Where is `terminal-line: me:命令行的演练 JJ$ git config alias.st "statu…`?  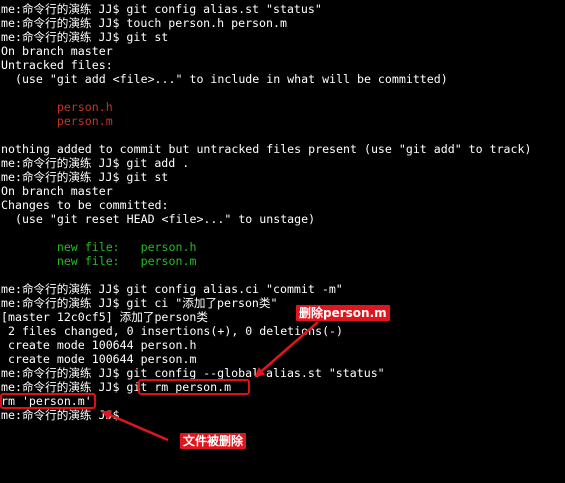
terminal-line: me:命令行的演练 JJ$ git config alias.st "statu… is located at coordinates (161, 9).